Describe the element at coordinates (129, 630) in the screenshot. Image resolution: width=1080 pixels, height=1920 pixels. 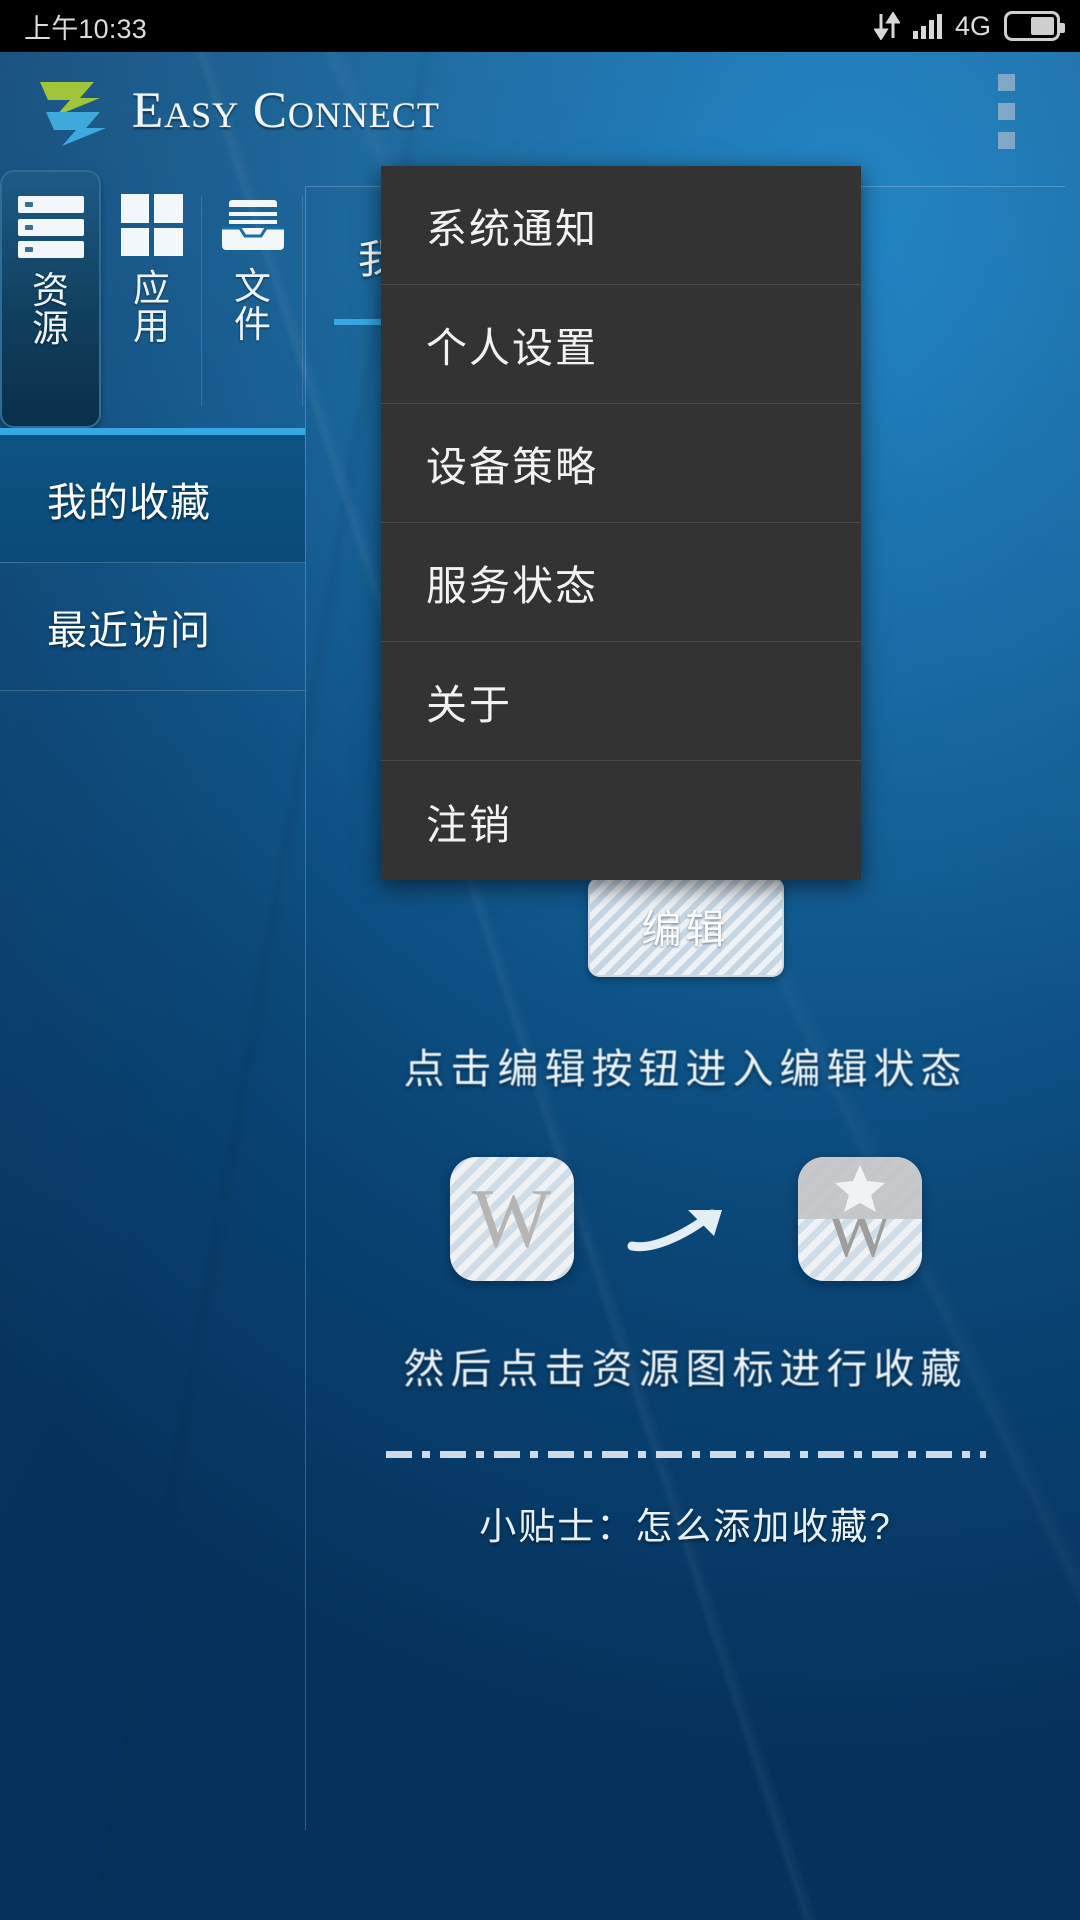
I see `sidebar-item-recent-label: 最近访问` at that location.